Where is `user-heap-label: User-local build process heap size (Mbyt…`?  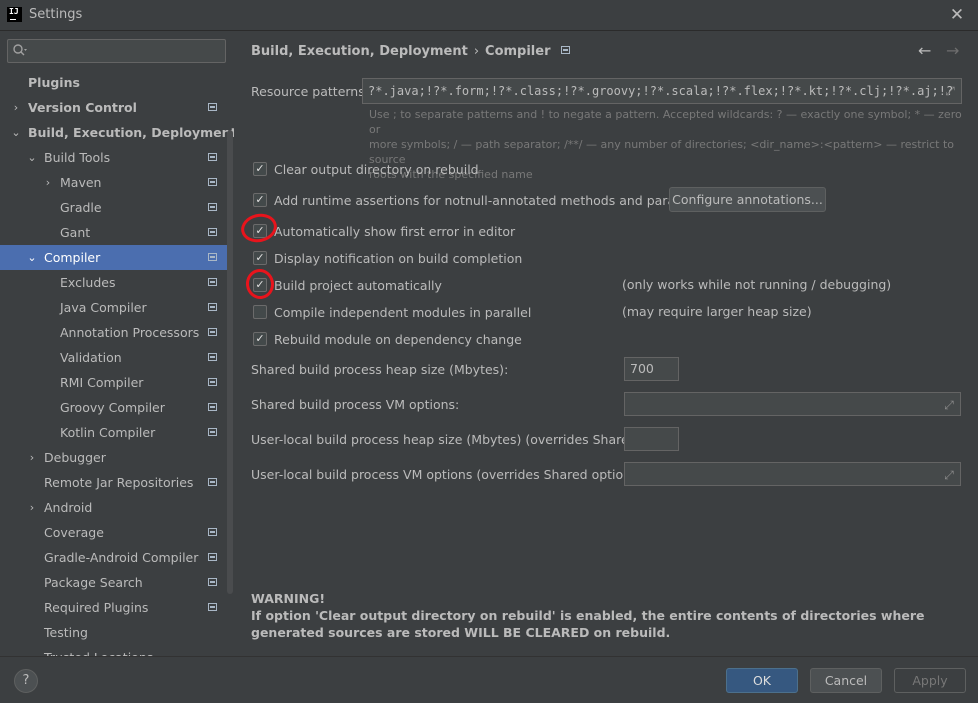 user-heap-label: User-local build process heap size (Mbyt… is located at coordinates (462, 439).